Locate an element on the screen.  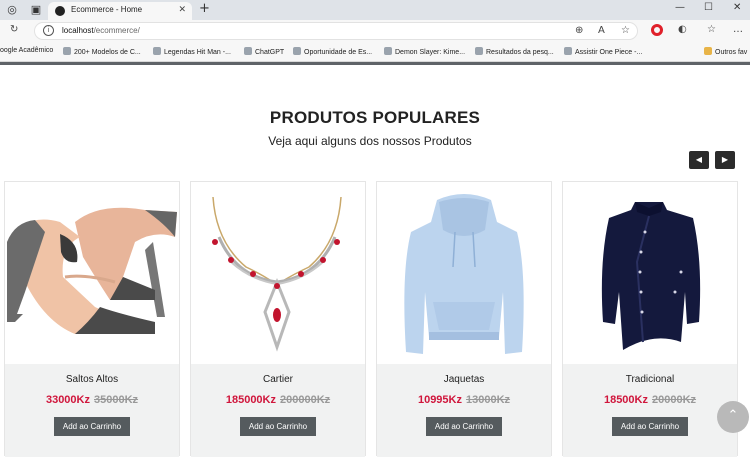
old-price: 13000Kz is located at coordinates (488, 400).